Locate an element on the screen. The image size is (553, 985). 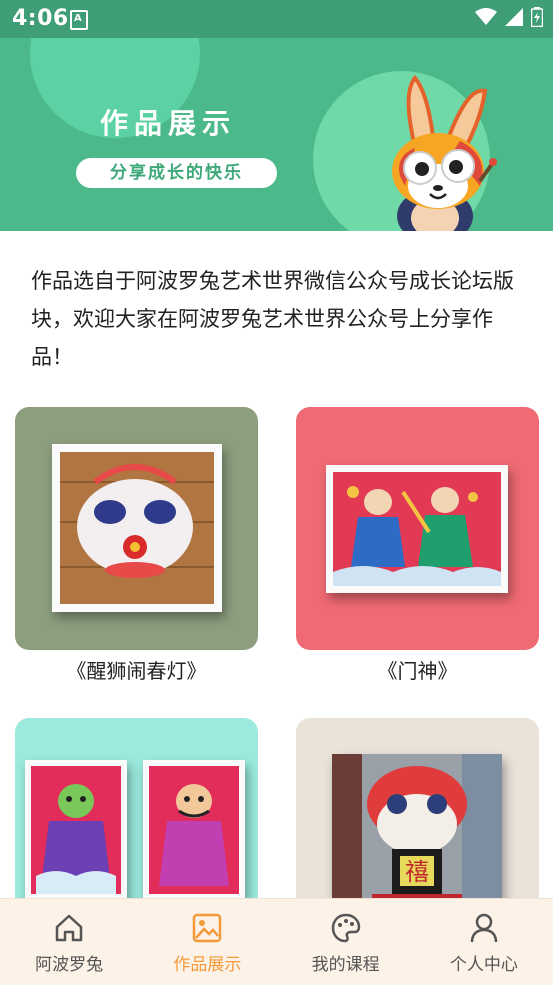
lion-lantern-artwork is located at coordinates (137, 528).